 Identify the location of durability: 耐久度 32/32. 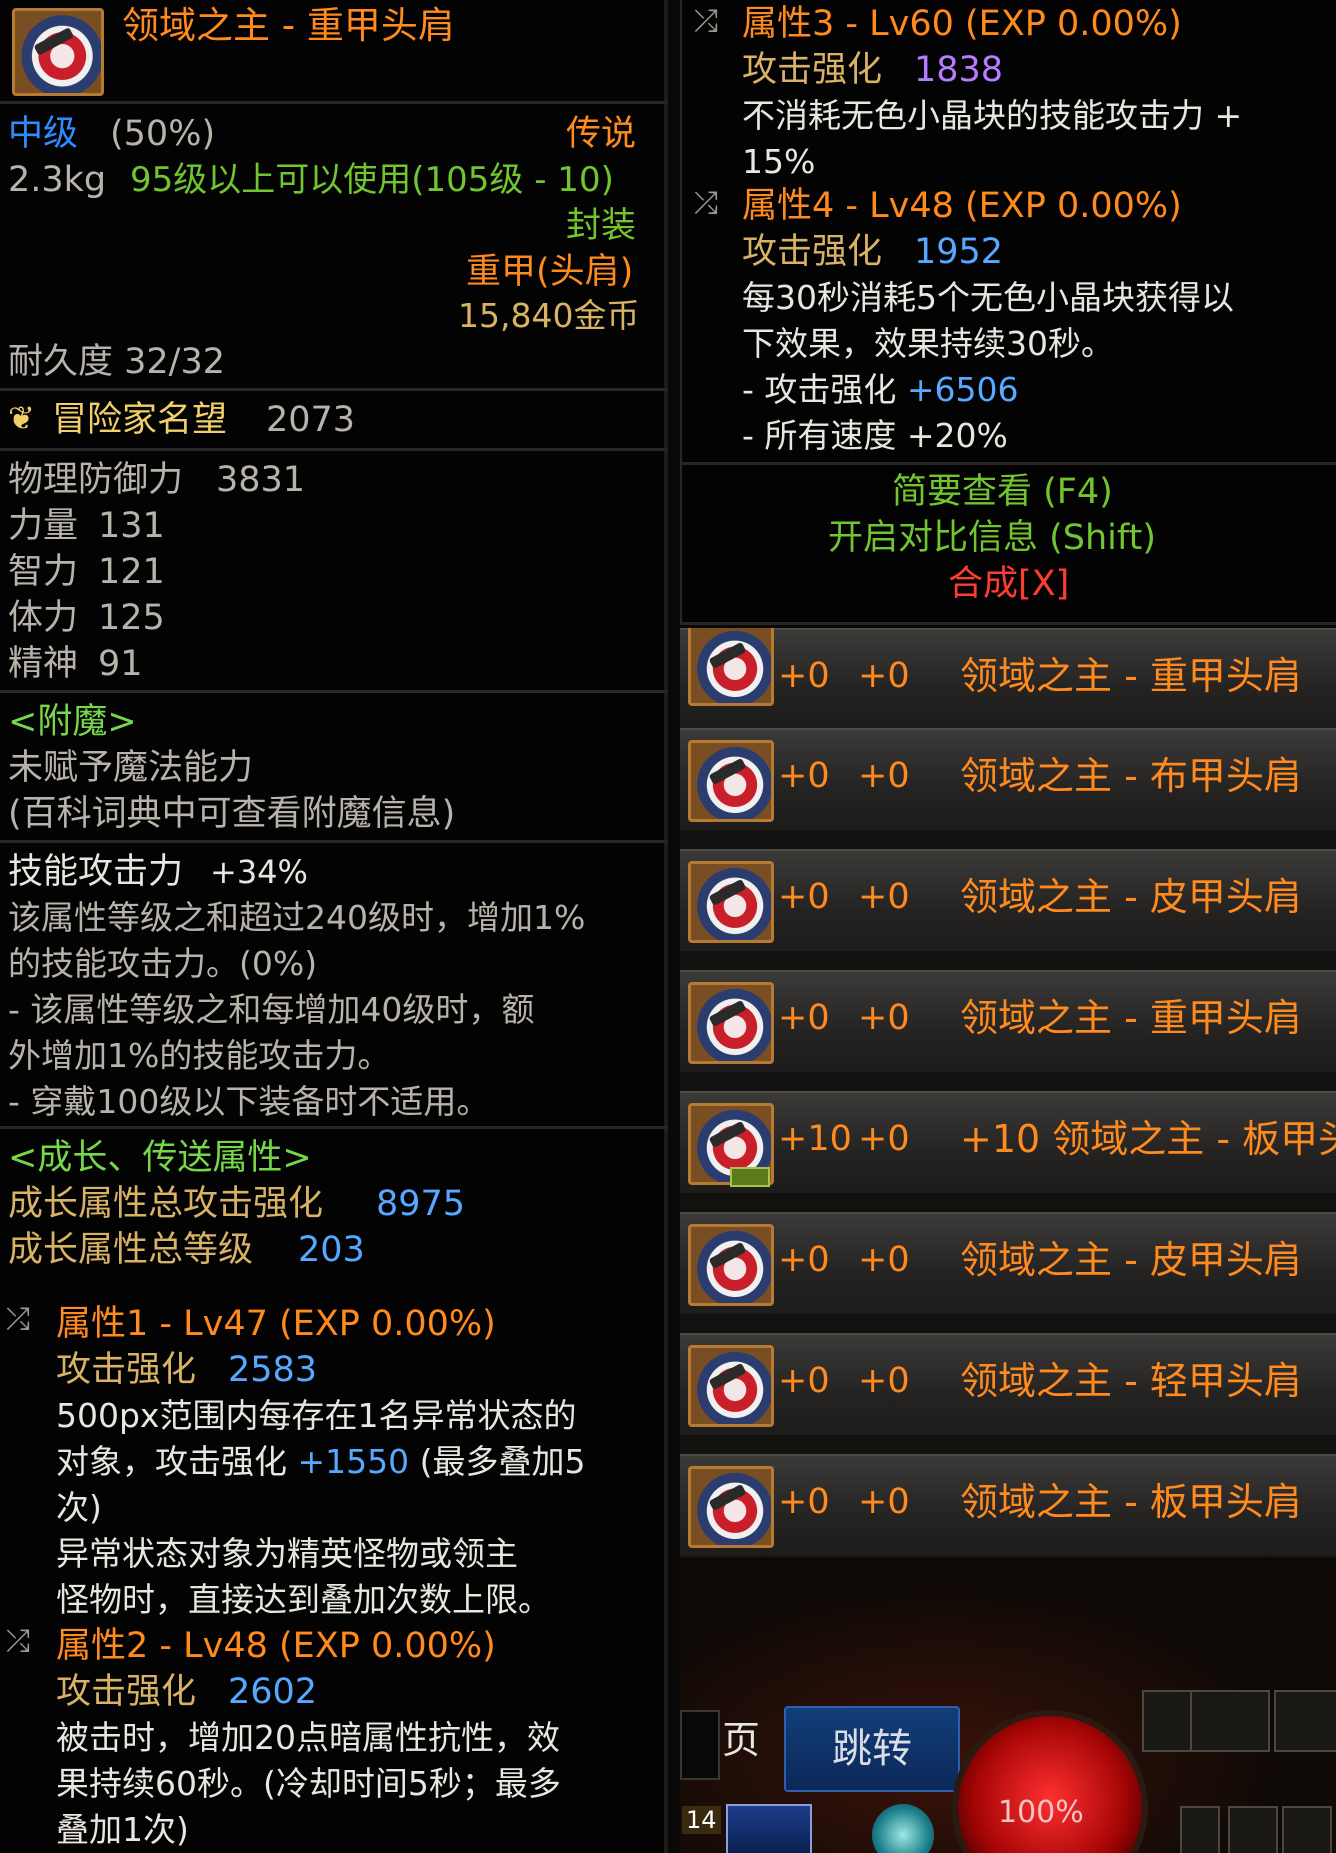
(116, 362).